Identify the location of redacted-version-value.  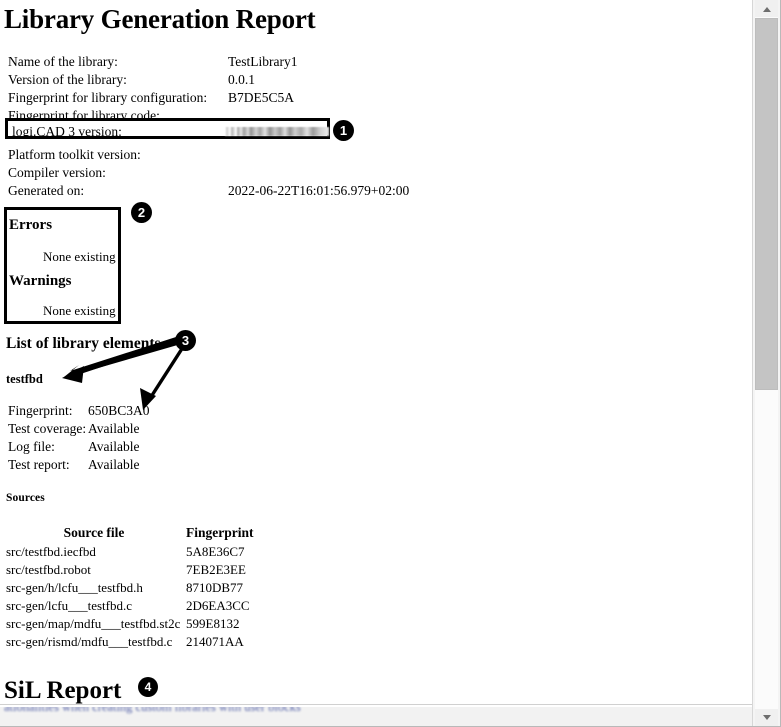
(277, 132).